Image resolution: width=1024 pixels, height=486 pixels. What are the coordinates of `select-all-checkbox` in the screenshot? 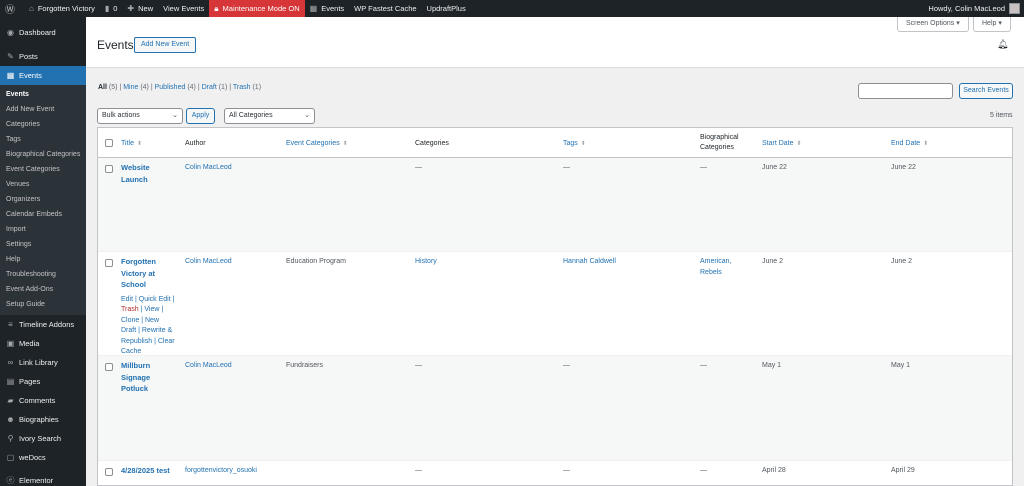 It's located at (109, 143).